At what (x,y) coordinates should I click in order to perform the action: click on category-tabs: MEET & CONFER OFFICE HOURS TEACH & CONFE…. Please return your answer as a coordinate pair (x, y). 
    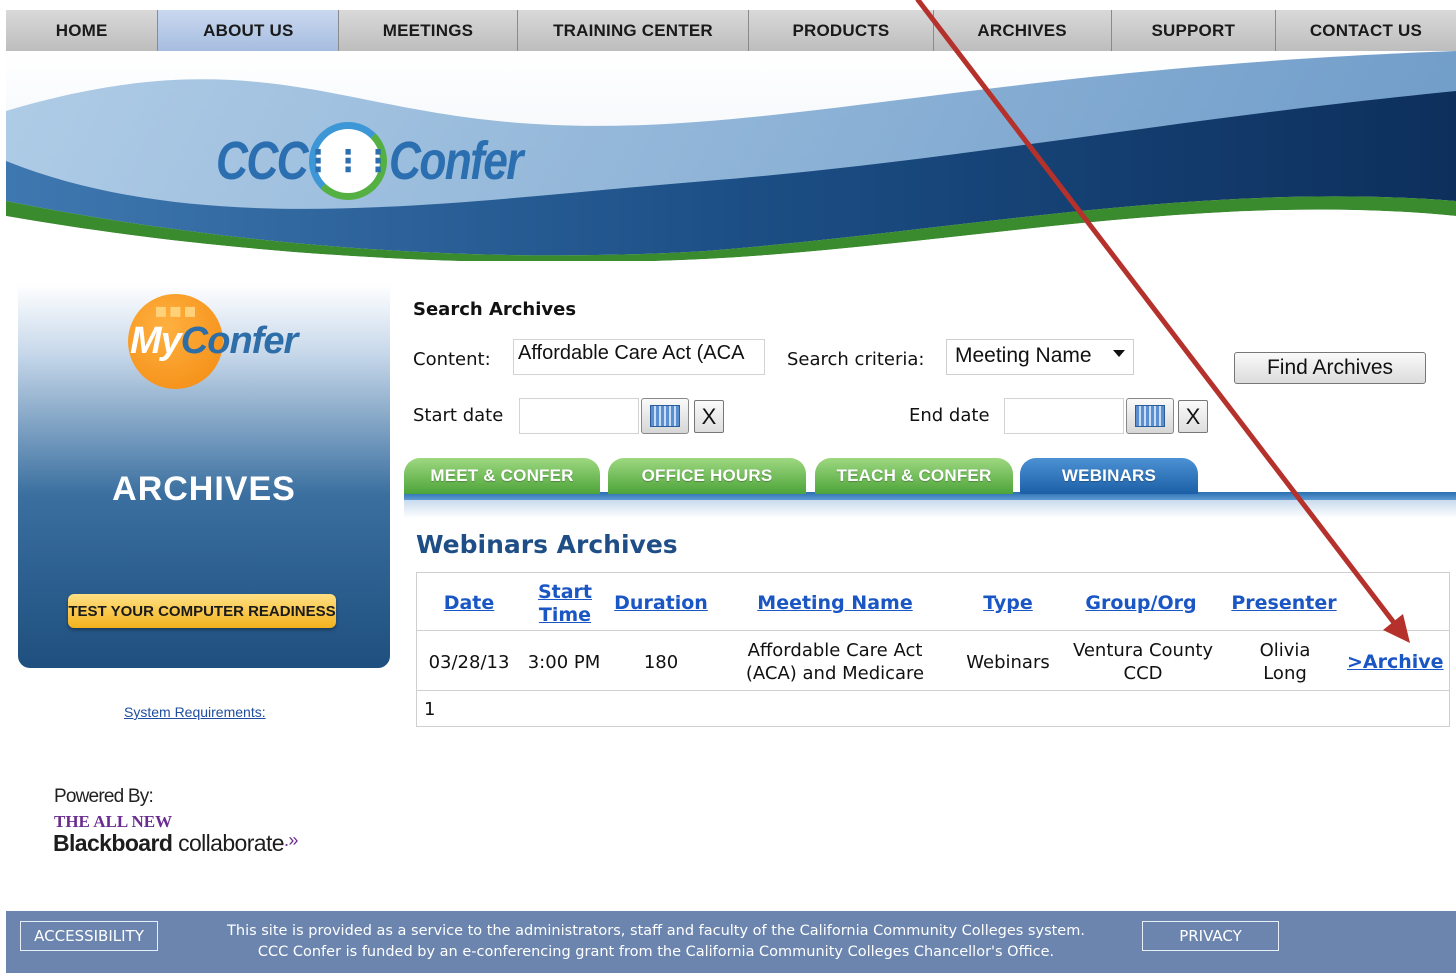
    Looking at the image, I should click on (930, 487).